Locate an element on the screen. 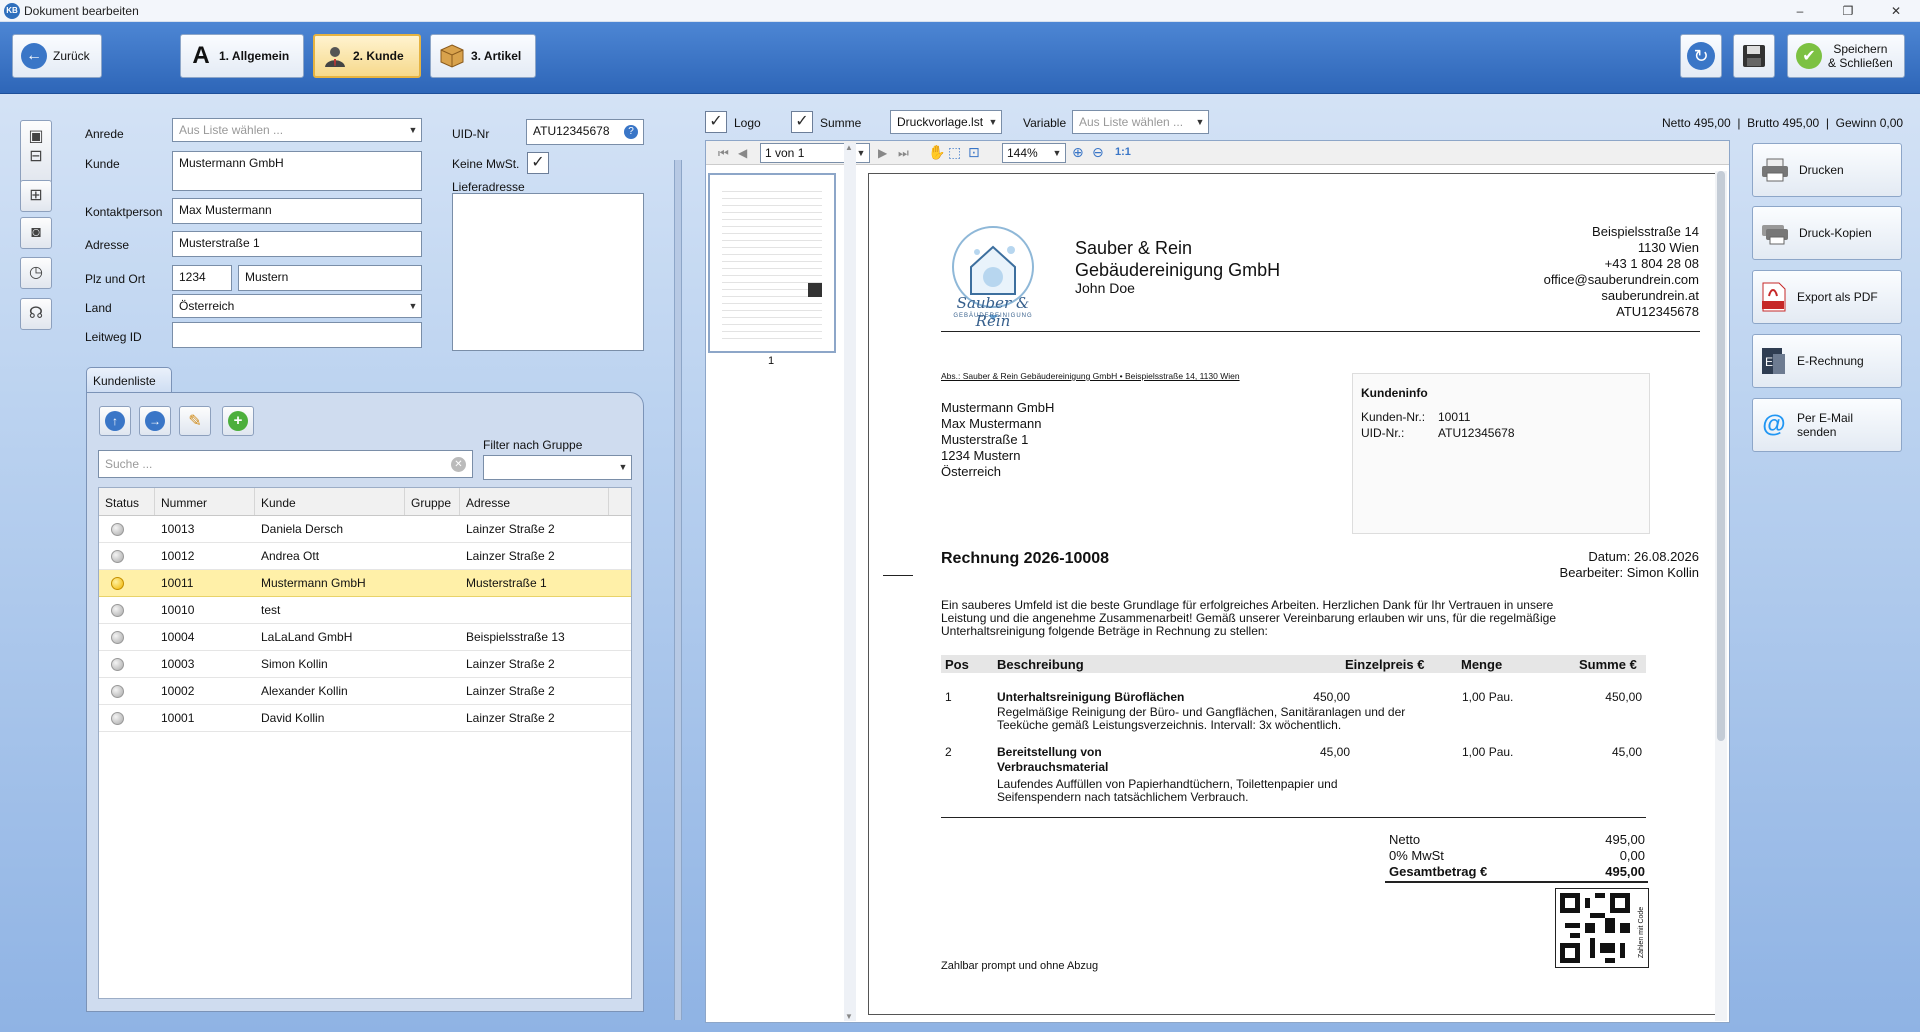  zoom-out-icon: ⊖ is located at coordinates (1098, 152).